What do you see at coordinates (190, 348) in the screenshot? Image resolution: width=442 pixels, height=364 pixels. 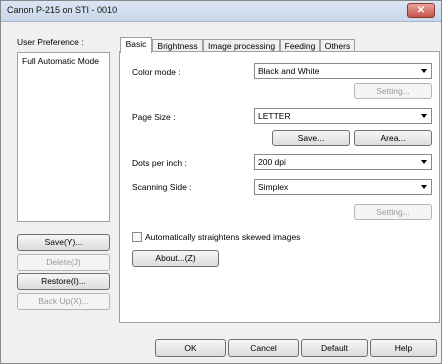 I see `ok-button: OK` at bounding box center [190, 348].